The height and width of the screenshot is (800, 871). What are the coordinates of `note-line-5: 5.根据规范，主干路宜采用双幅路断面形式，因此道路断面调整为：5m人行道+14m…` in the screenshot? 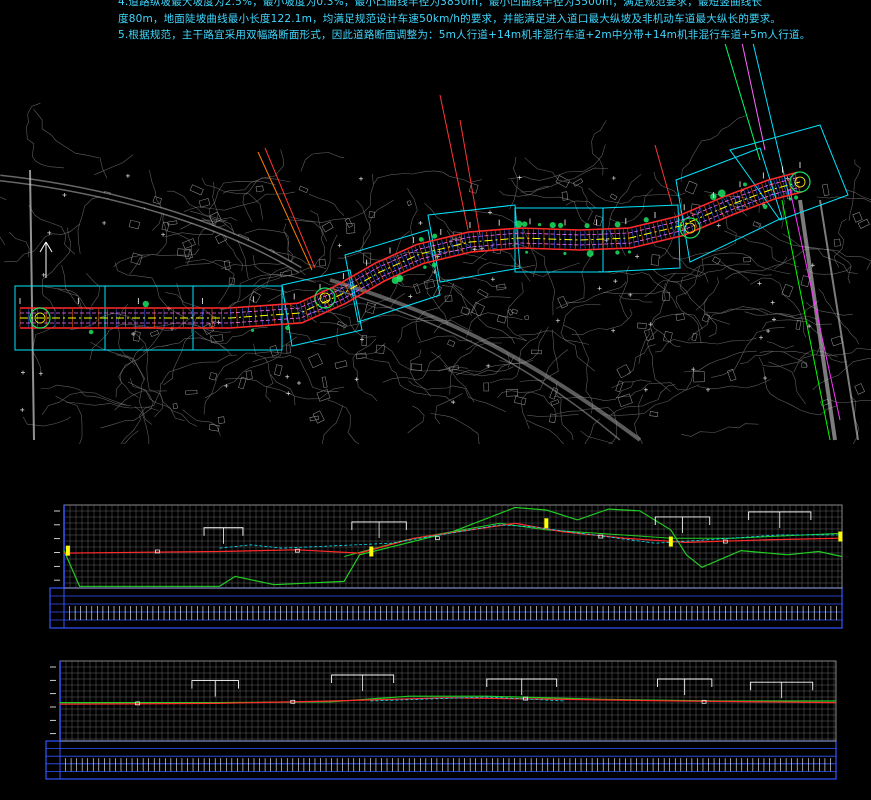 It's located at (464, 35).